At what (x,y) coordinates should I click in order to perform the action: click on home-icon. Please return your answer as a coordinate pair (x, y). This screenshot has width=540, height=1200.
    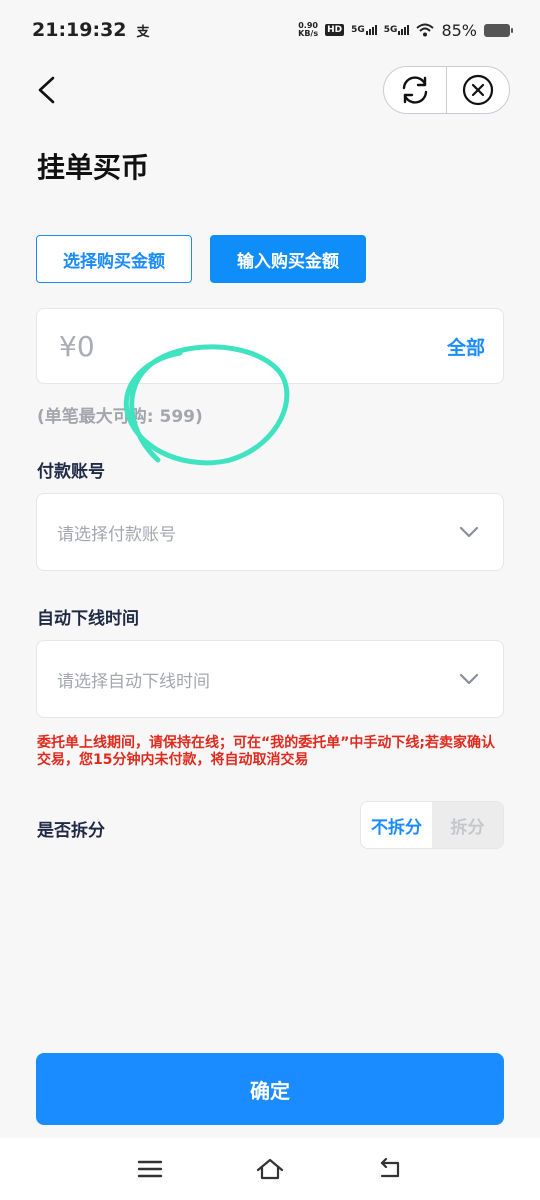
    Looking at the image, I should click on (270, 1169).